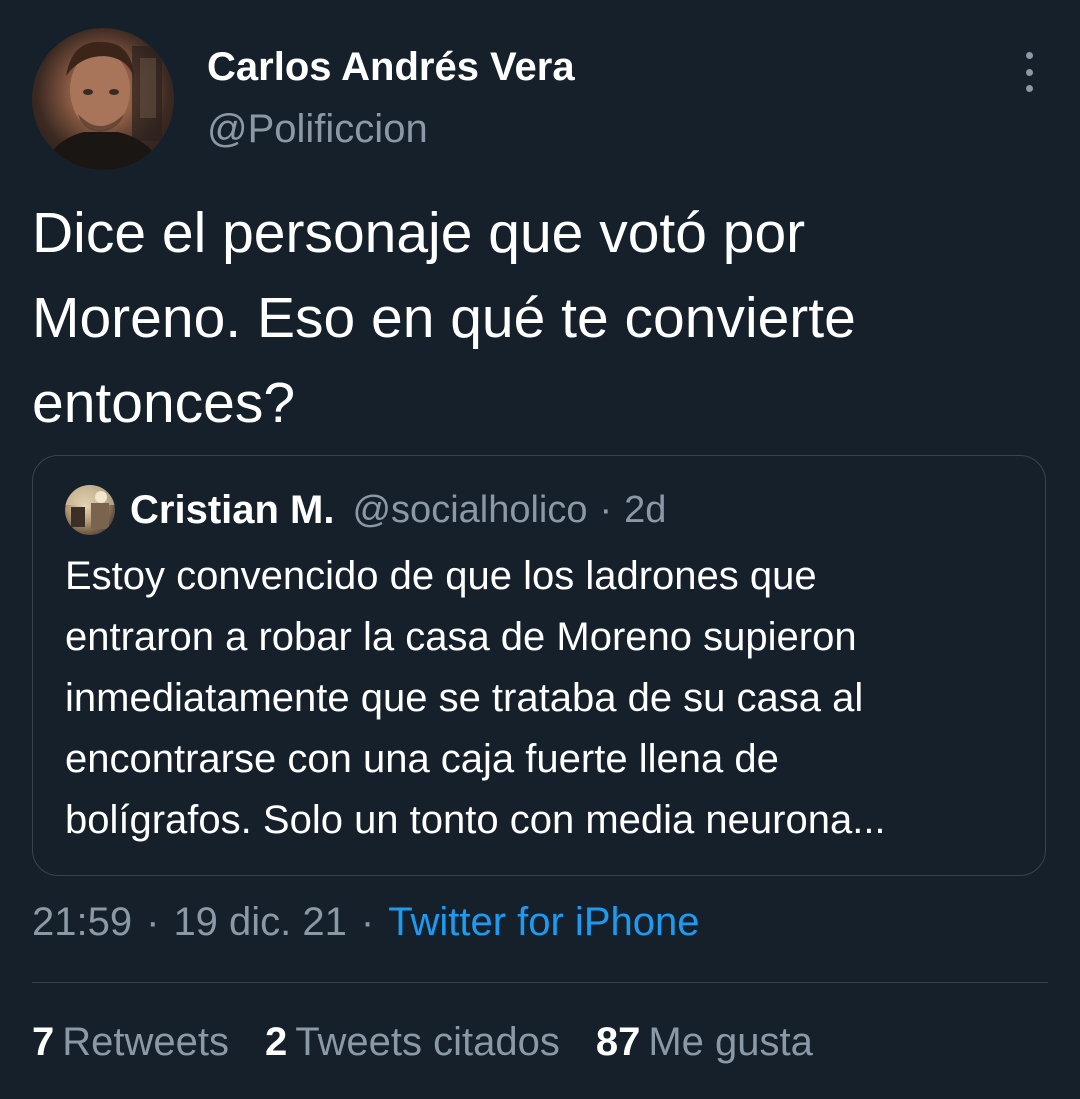 The image size is (1080, 1099). I want to click on quoted-tweet-header: Cristian M. @socialholico · 2d, so click(365, 510).